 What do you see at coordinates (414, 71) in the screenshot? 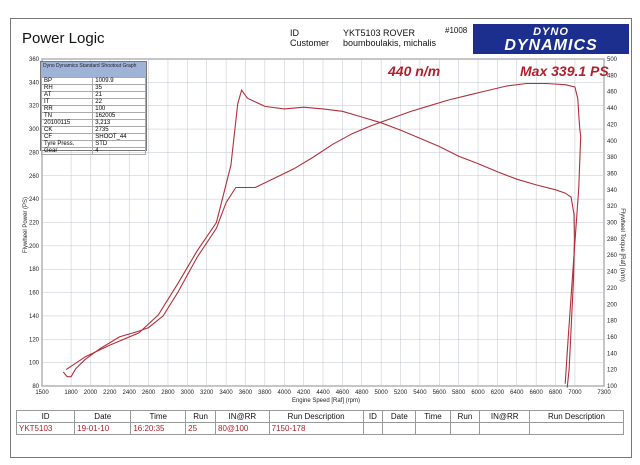
I see `torque-annotation: 440 n/m` at bounding box center [414, 71].